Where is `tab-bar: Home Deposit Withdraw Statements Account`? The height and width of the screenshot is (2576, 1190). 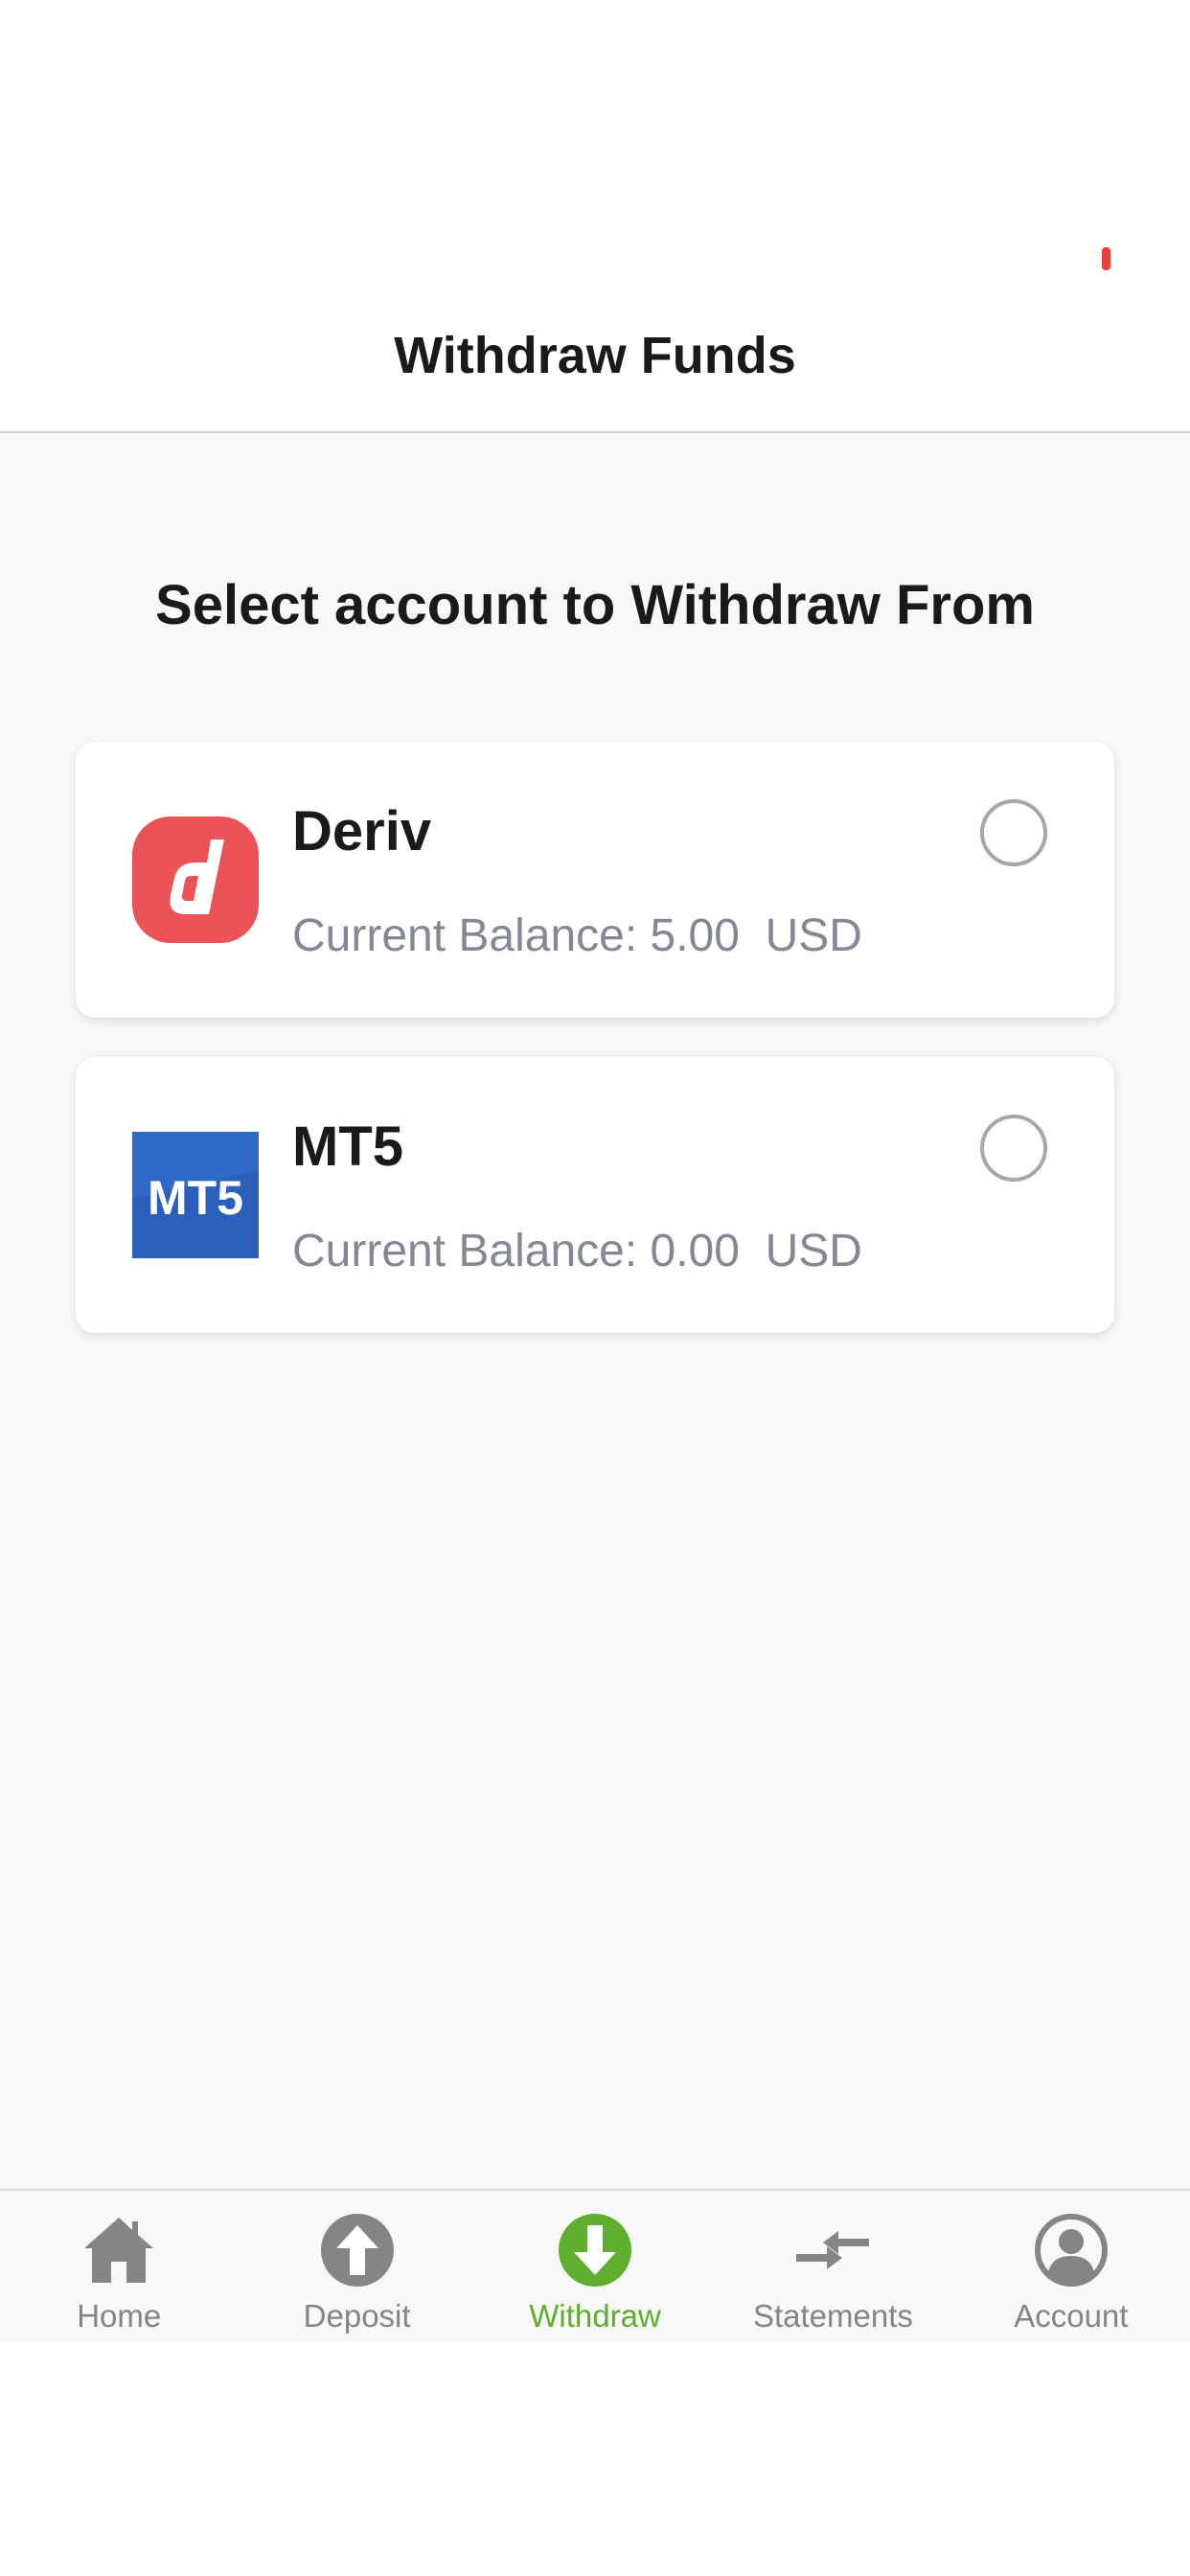 tab-bar: Home Deposit Withdraw Statements Account is located at coordinates (595, 2266).